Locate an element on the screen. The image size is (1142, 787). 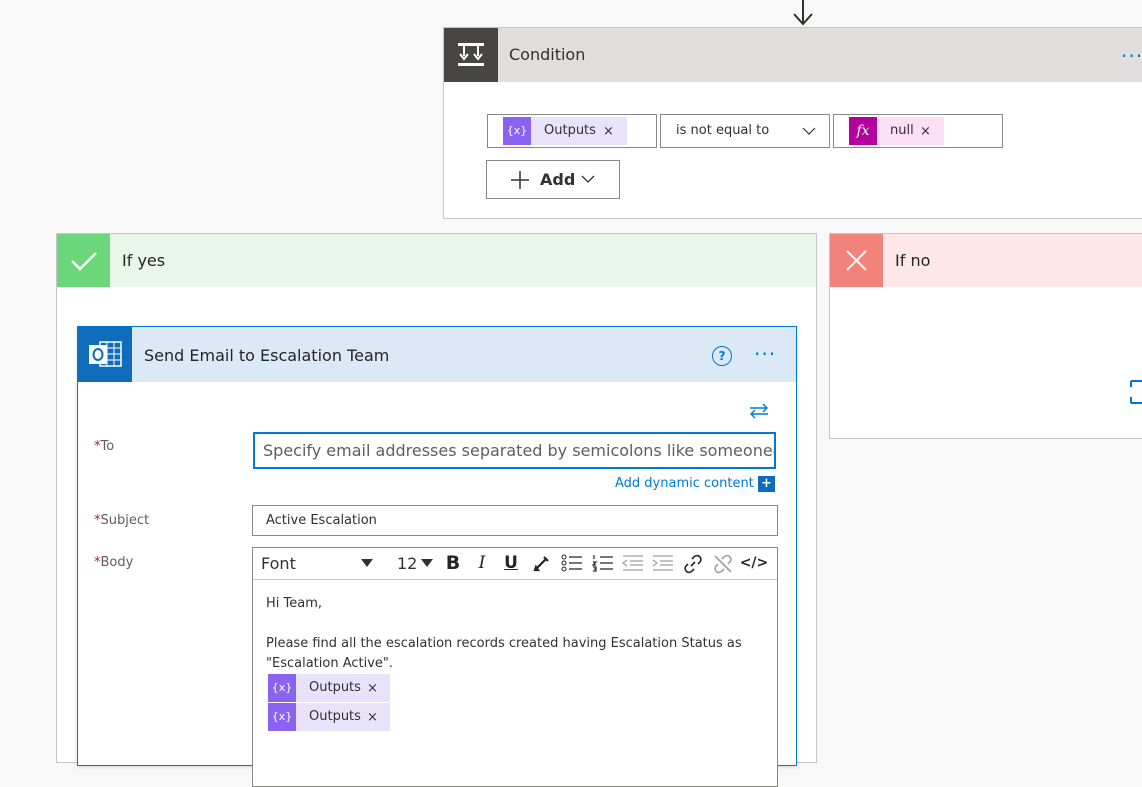
font-size-dropdown: 12 is located at coordinates (407, 563).